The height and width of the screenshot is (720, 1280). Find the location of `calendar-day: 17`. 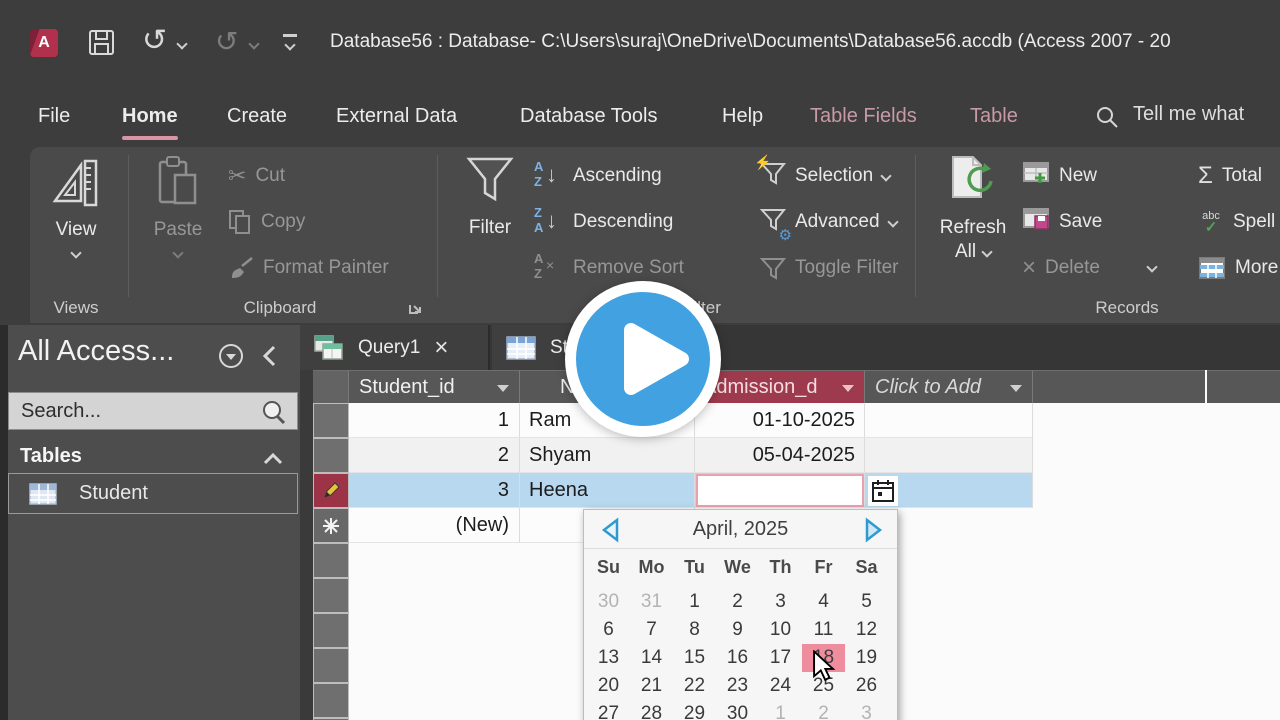

calendar-day: 17 is located at coordinates (780, 658).